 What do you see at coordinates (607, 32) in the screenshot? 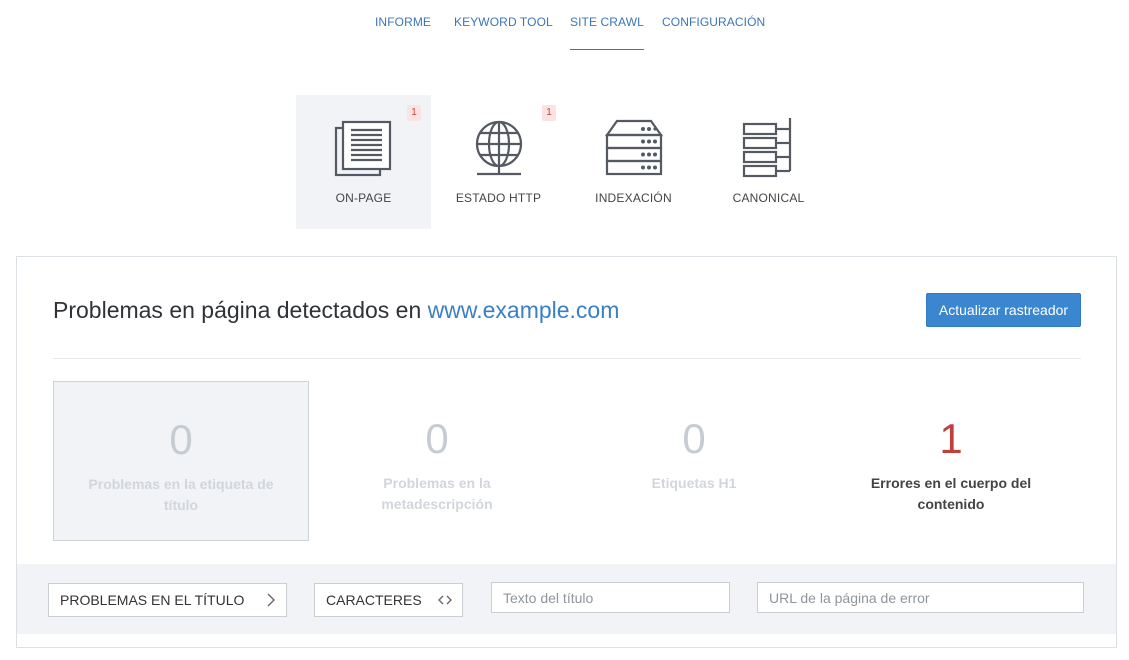
I see `nav-tab-site-crawl: SITE CRAWL` at bounding box center [607, 32].